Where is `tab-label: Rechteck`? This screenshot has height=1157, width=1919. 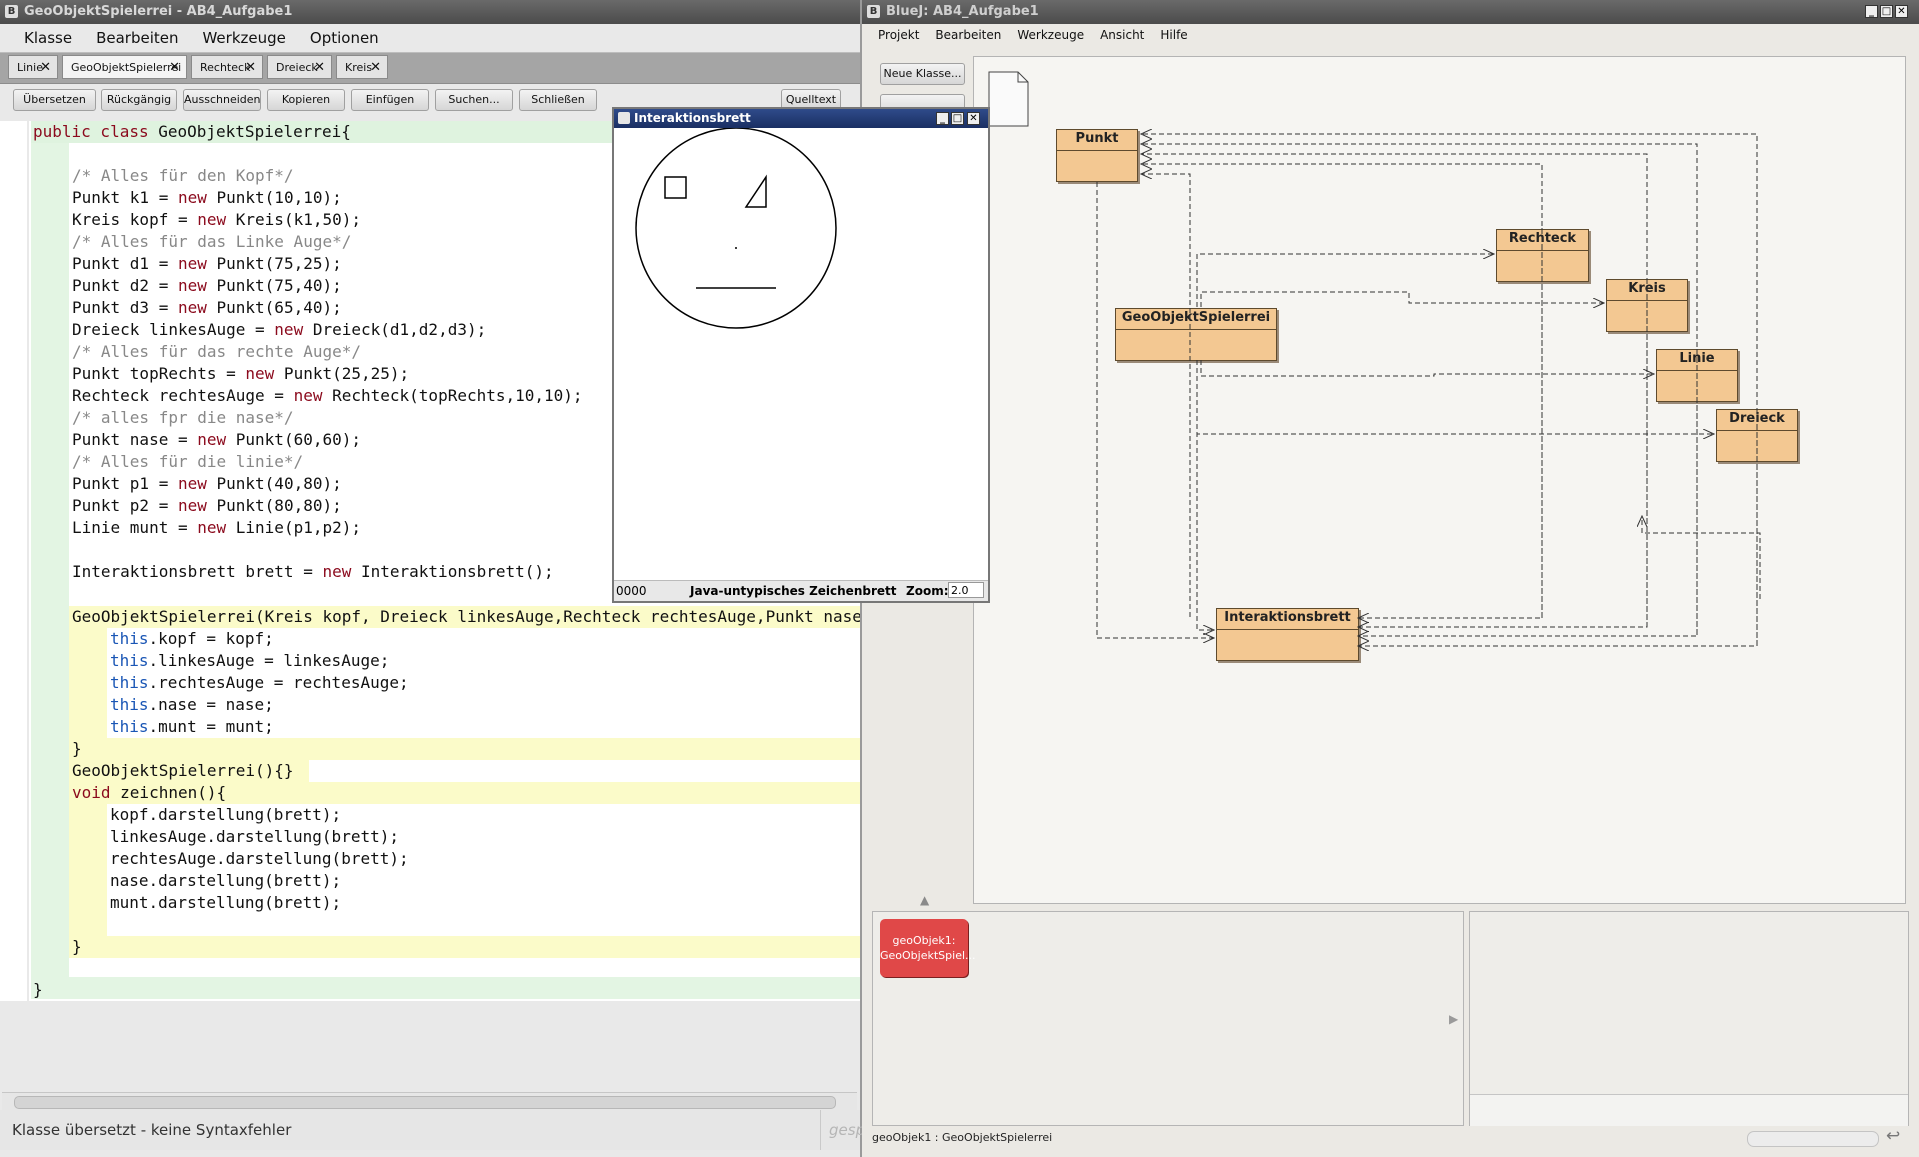
tab-label: Rechteck is located at coordinates (225, 67).